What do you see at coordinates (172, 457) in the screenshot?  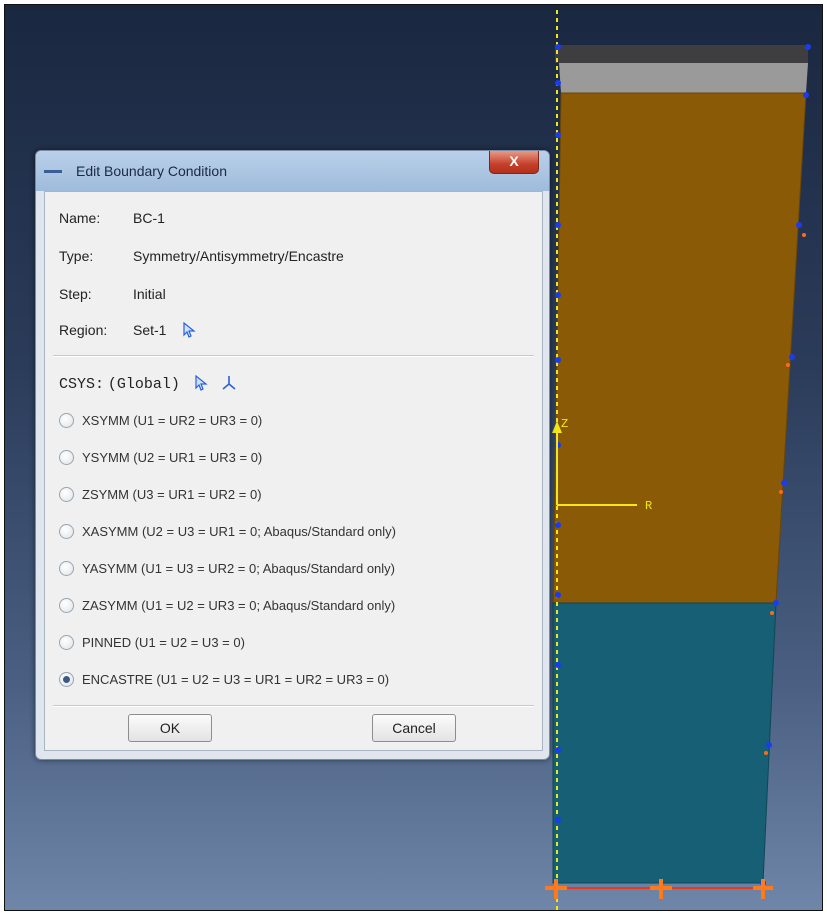 I see `option-ysymm-label: YSYMM (U2 = UR1 = UR3 = 0)` at bounding box center [172, 457].